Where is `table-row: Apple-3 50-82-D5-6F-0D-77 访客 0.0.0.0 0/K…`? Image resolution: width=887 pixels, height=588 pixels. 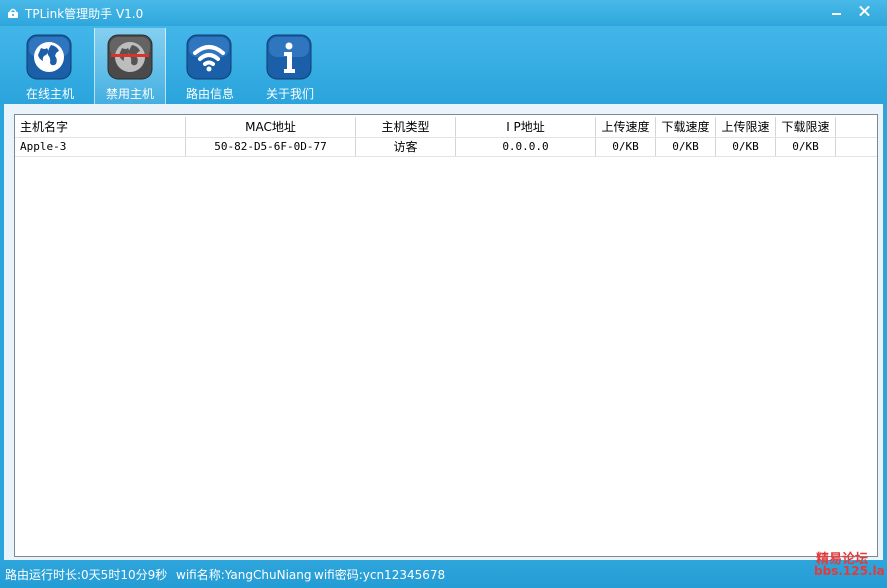
table-row: Apple-3 50-82-D5-6F-0D-77 访客 0.0.0.0 0/K… is located at coordinates (446, 147).